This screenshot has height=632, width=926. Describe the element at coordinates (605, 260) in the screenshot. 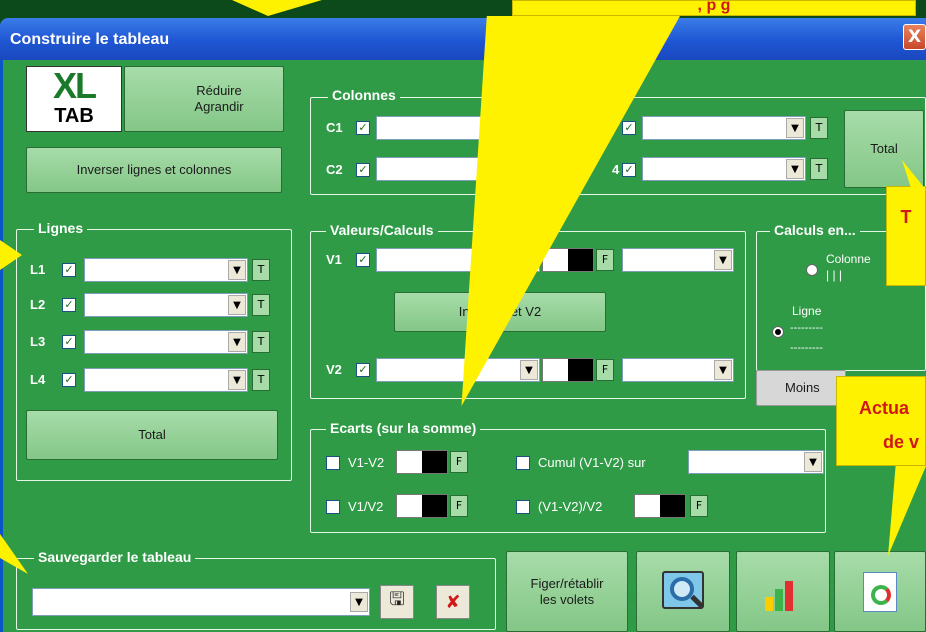

I see `v1-format-button: F` at that location.